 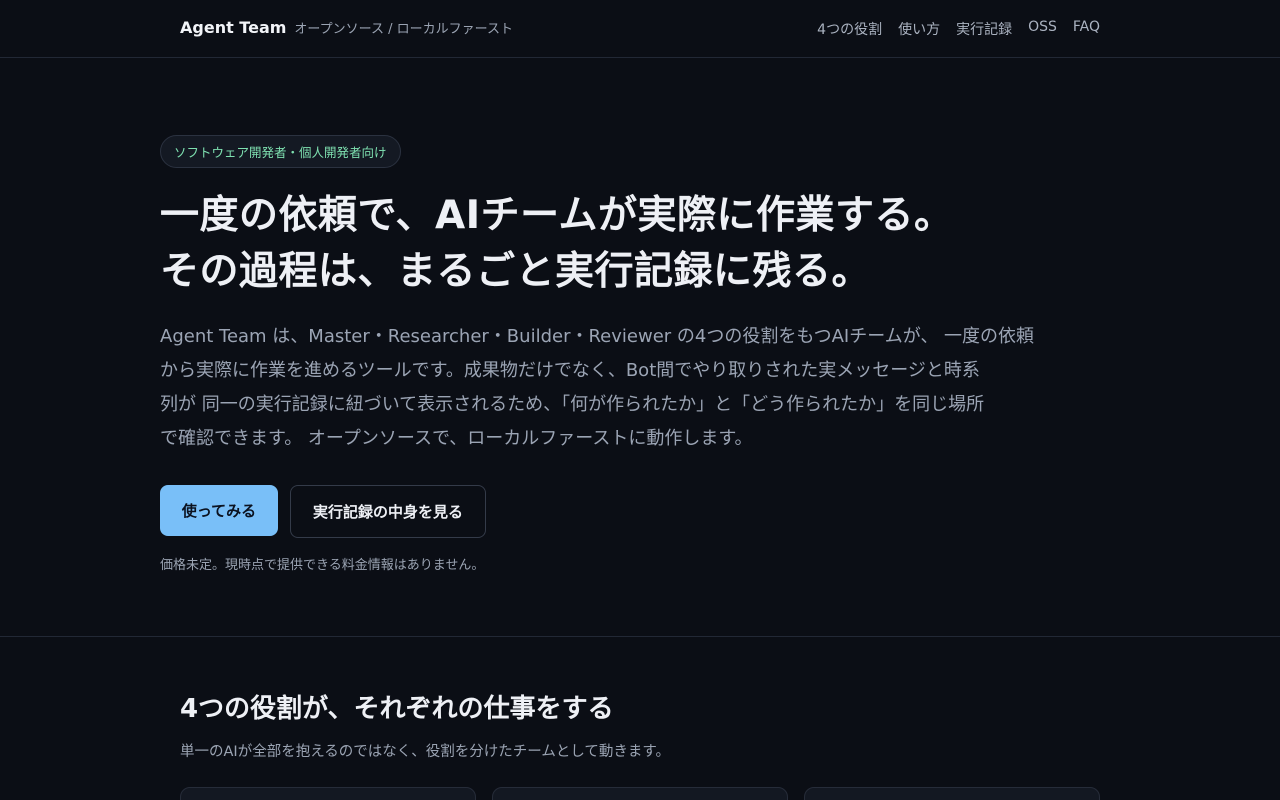 I want to click on brand-tagline: オープンソース / ローカルファースト, so click(x=403, y=29).